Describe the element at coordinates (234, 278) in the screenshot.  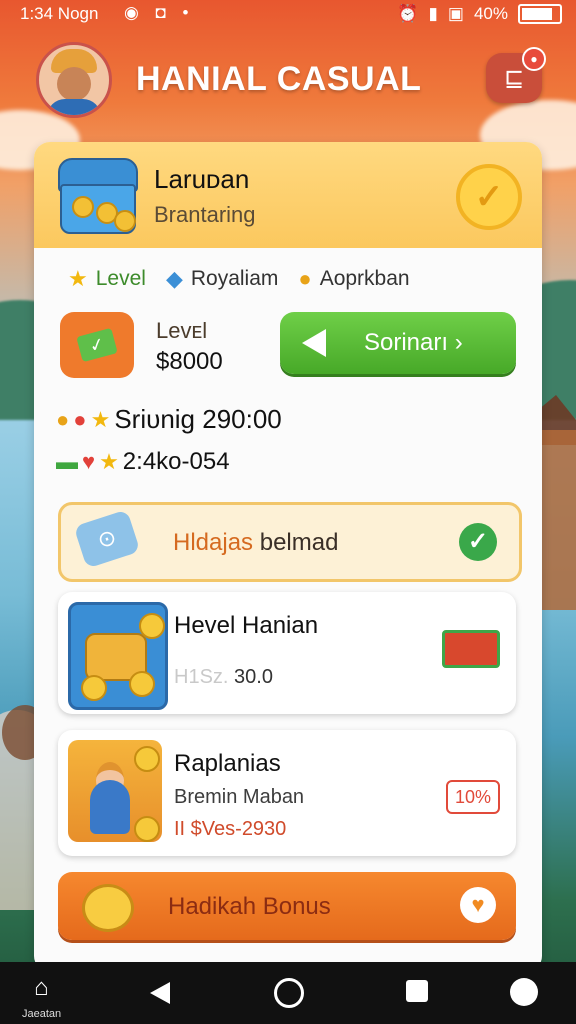
I see `tab-label: Royaliam` at that location.